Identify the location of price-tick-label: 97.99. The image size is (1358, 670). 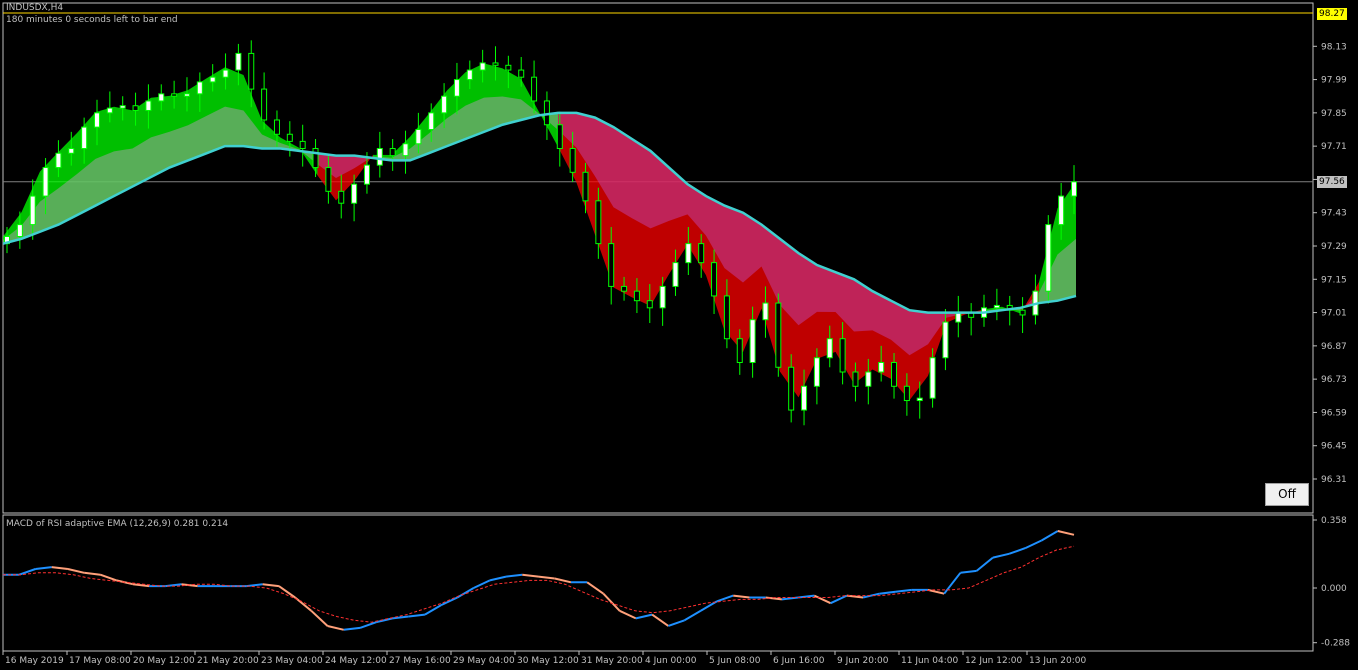
(1334, 81).